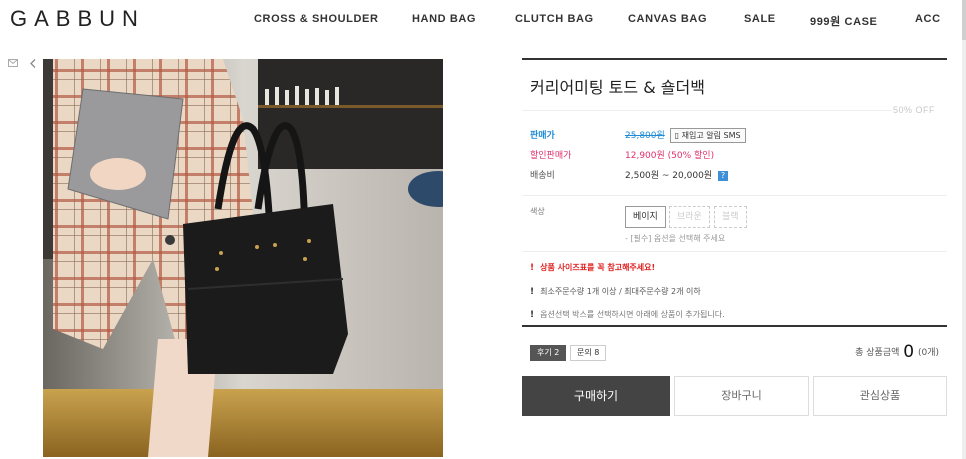 Image resolution: width=966 pixels, height=459 pixels. Describe the element at coordinates (316, 19) in the screenshot. I see `nav-cross-shoulder: CROSS & SHOULDER` at that location.